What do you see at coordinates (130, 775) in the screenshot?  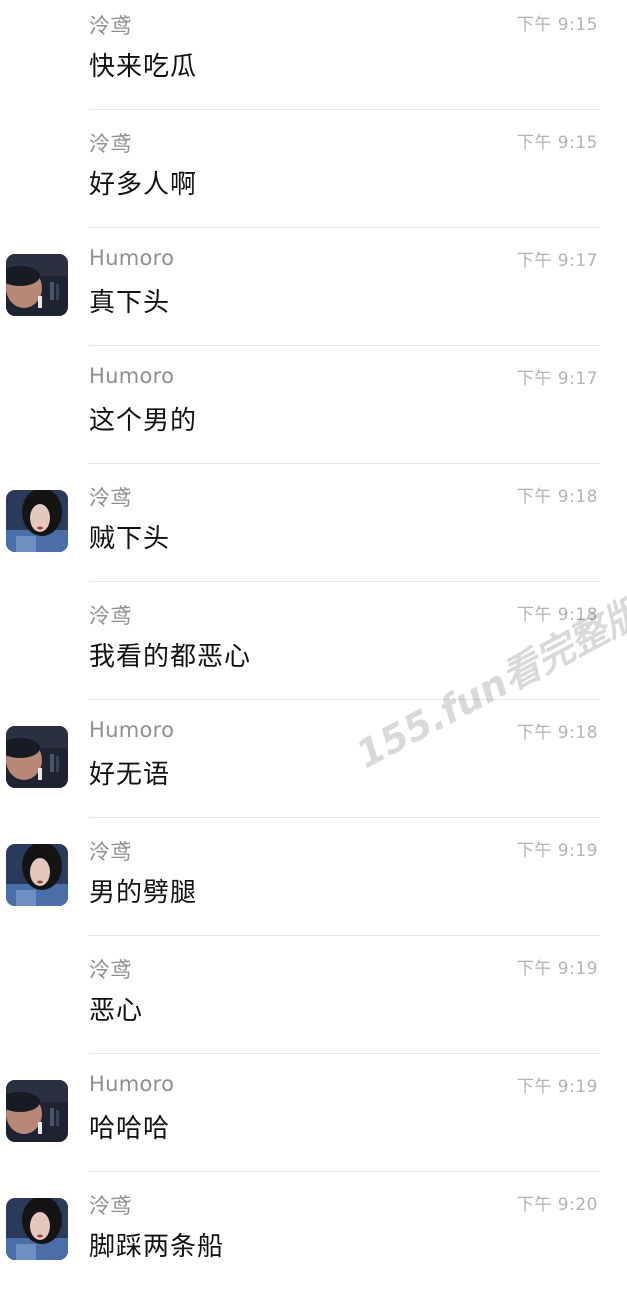 I see `message-text: 好无语` at bounding box center [130, 775].